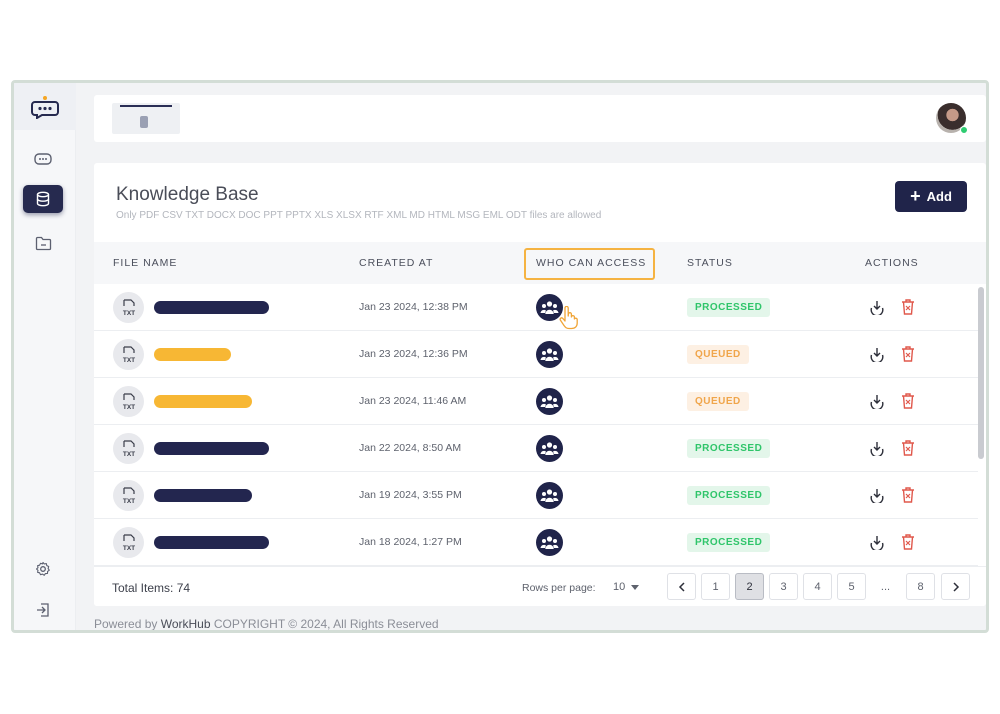 This screenshot has width=1000, height=714. I want to click on settings-gear-icon, so click(42, 568).